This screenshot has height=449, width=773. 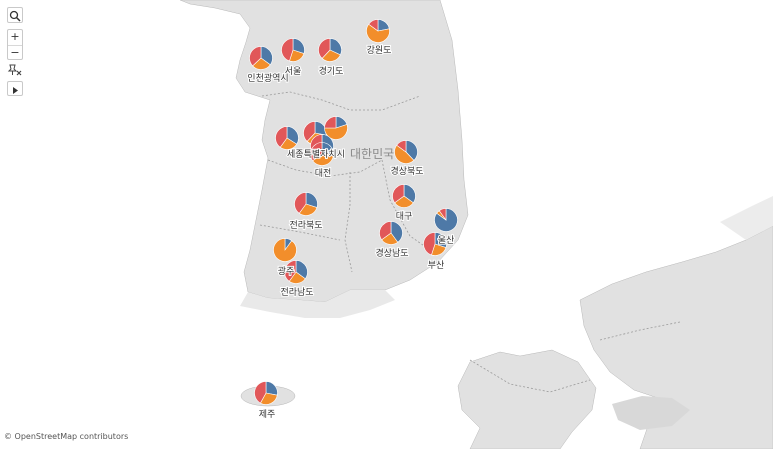 I want to click on country-label: 대한민국, so click(x=372, y=154).